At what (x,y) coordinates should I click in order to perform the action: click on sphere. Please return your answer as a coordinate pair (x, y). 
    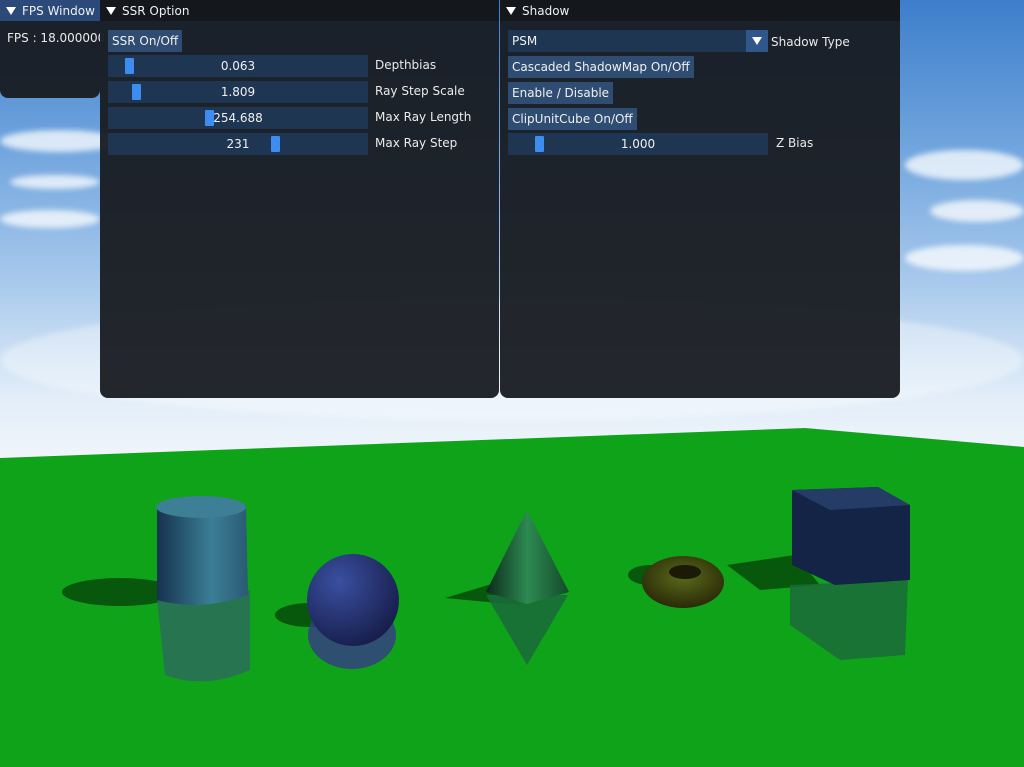
    Looking at the image, I should click on (353, 600).